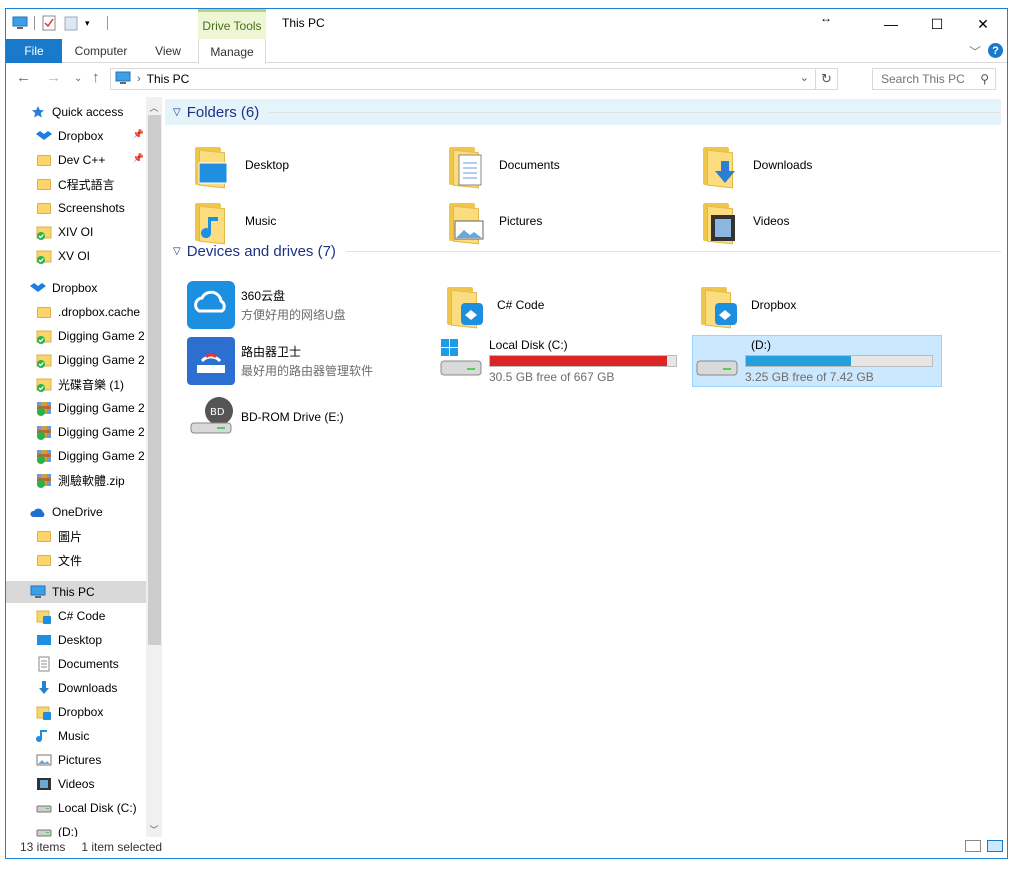  What do you see at coordinates (804, 77) in the screenshot?
I see `address-dropdown-icon: ⌄` at bounding box center [804, 77].